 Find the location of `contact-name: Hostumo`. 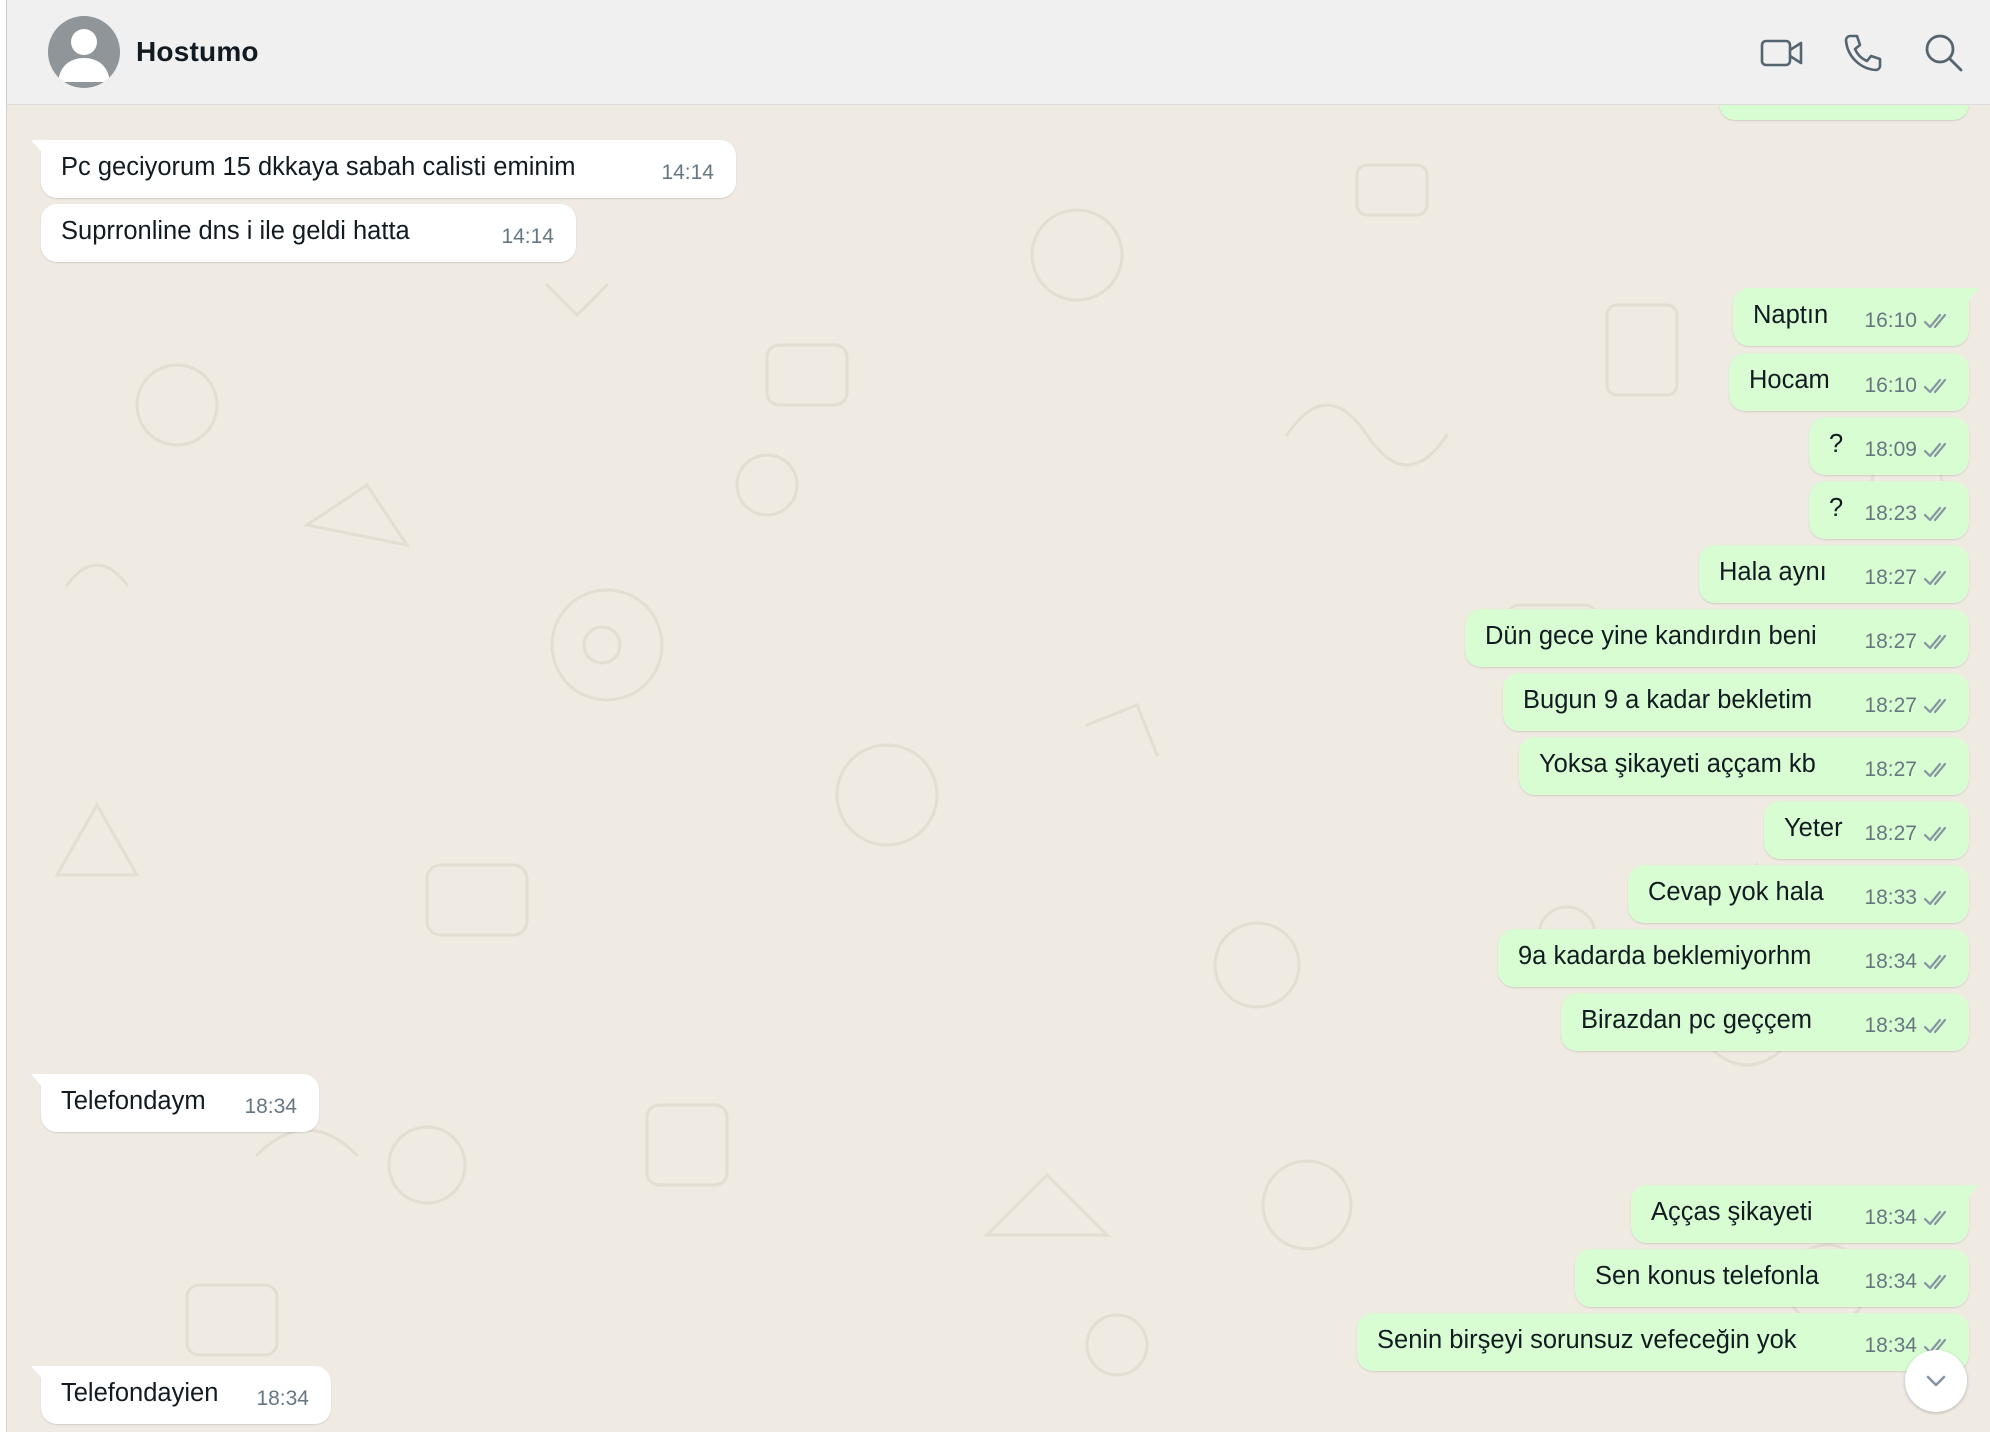

contact-name: Hostumo is located at coordinates (197, 52).